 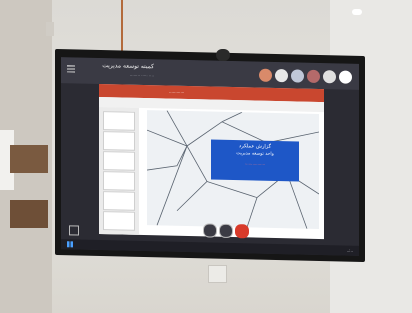 I want to click on hamburger-icon, so click(x=71, y=69).